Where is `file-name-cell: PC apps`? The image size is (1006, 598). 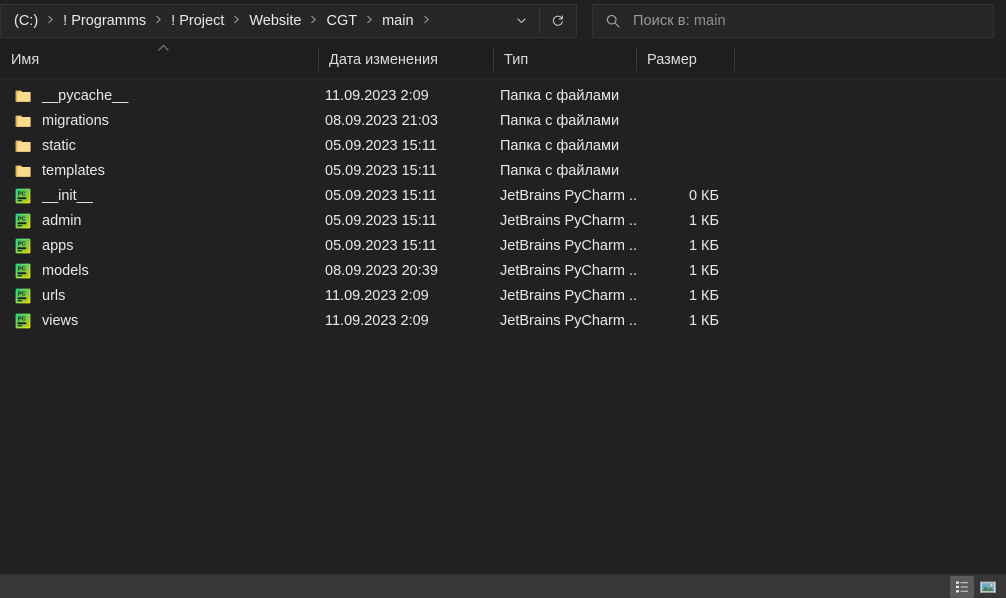
file-name-cell: PC apps is located at coordinates (159, 246).